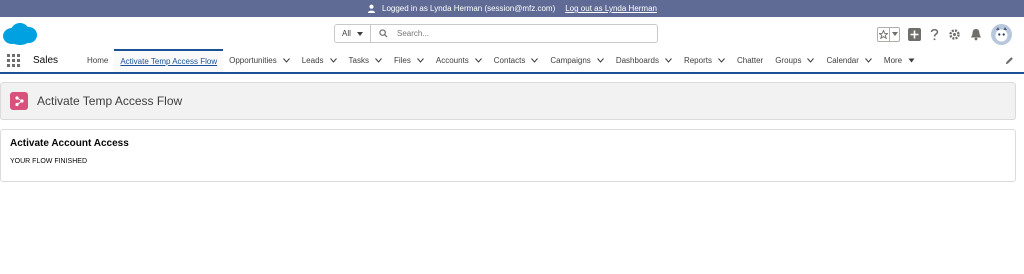  I want to click on nav-item-groups: Groups, so click(794, 60).